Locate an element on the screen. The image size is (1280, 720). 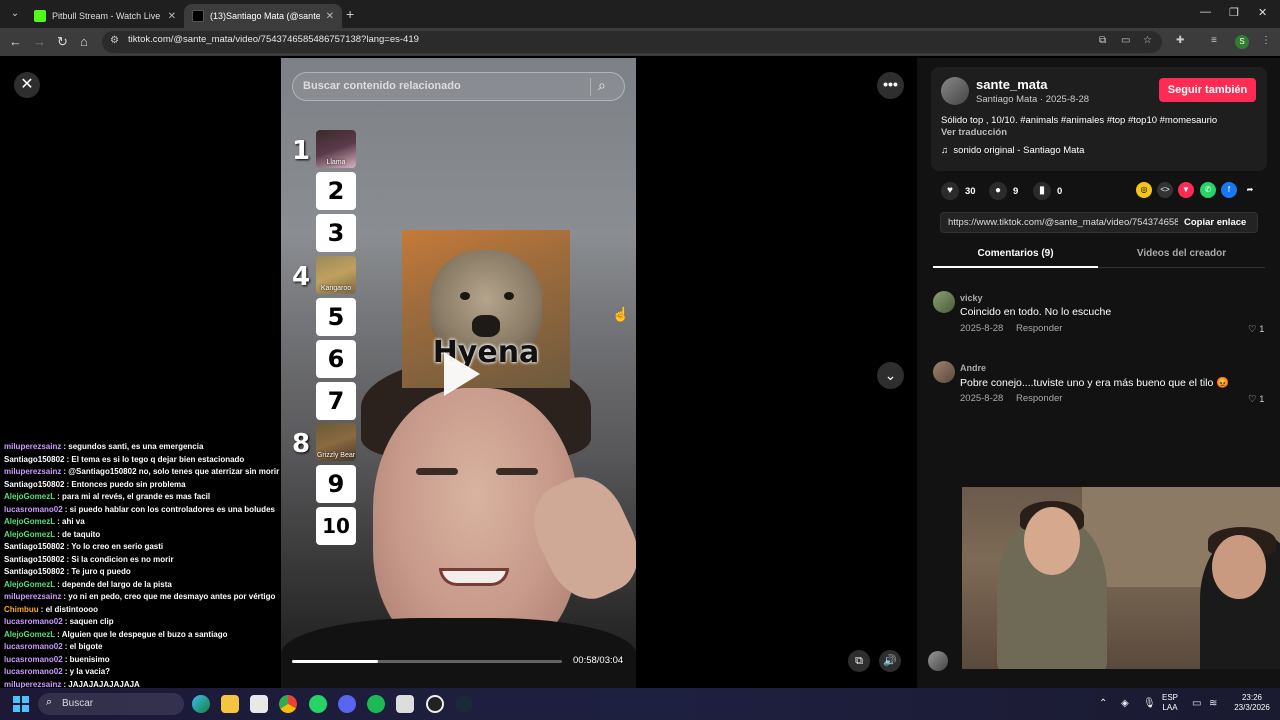
comment-author: Andre is located at coordinates (973, 368).